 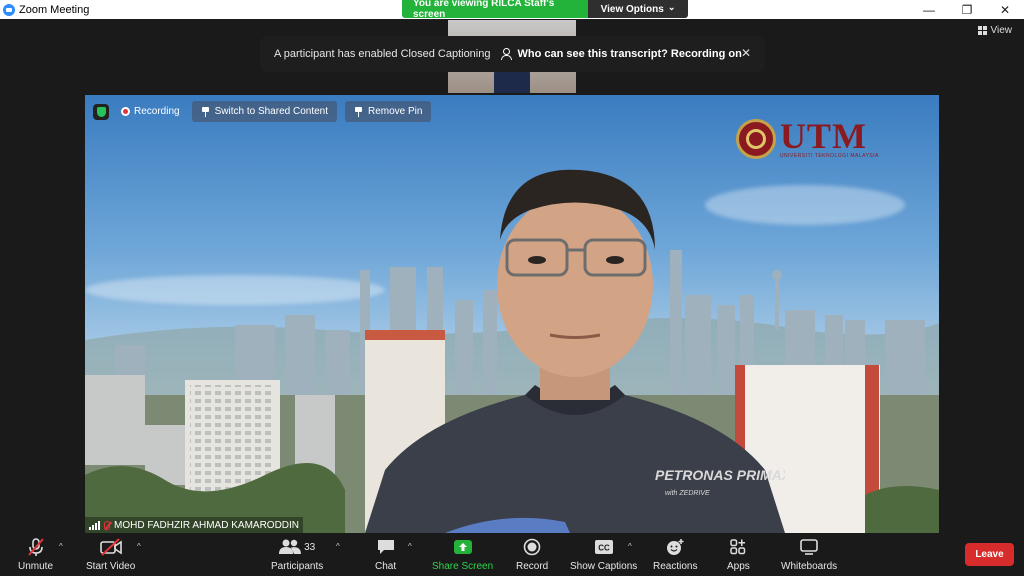 I want to click on close-notification-button: ✕, so click(x=746, y=53).